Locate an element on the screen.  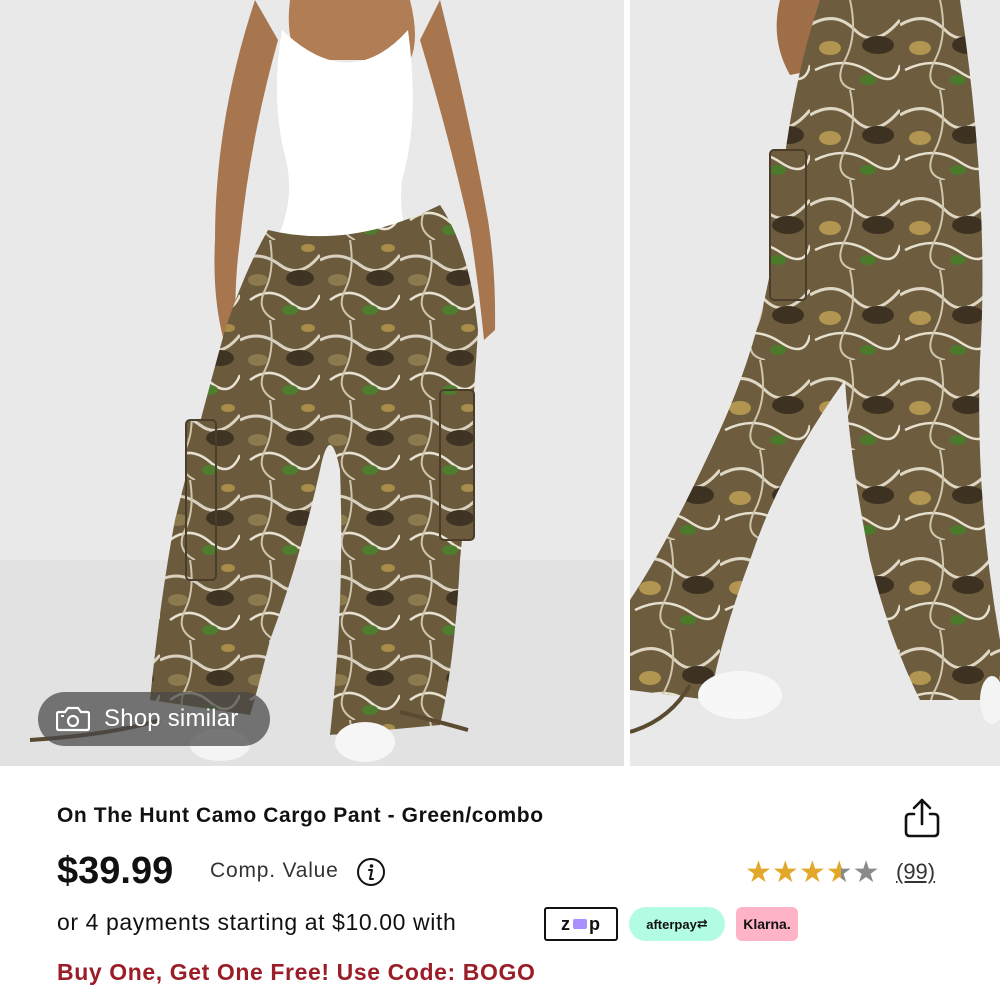
klarna-label: Klarna. is located at coordinates (767, 924).